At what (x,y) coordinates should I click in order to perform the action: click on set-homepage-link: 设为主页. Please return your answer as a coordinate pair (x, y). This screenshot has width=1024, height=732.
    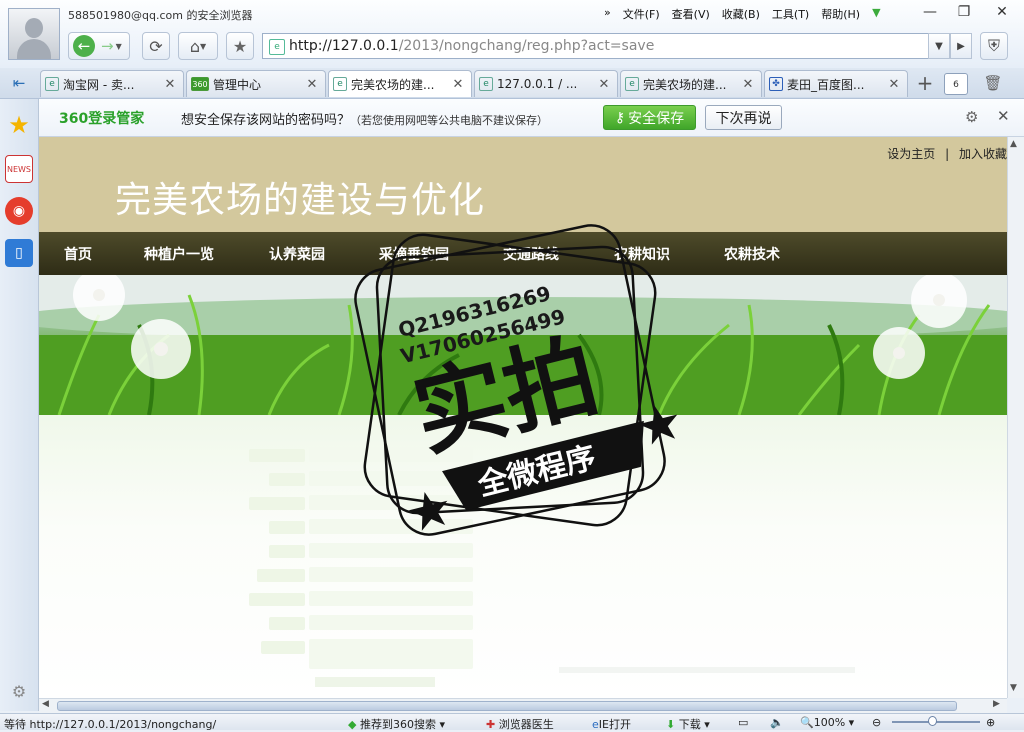
    Looking at the image, I should click on (911, 154).